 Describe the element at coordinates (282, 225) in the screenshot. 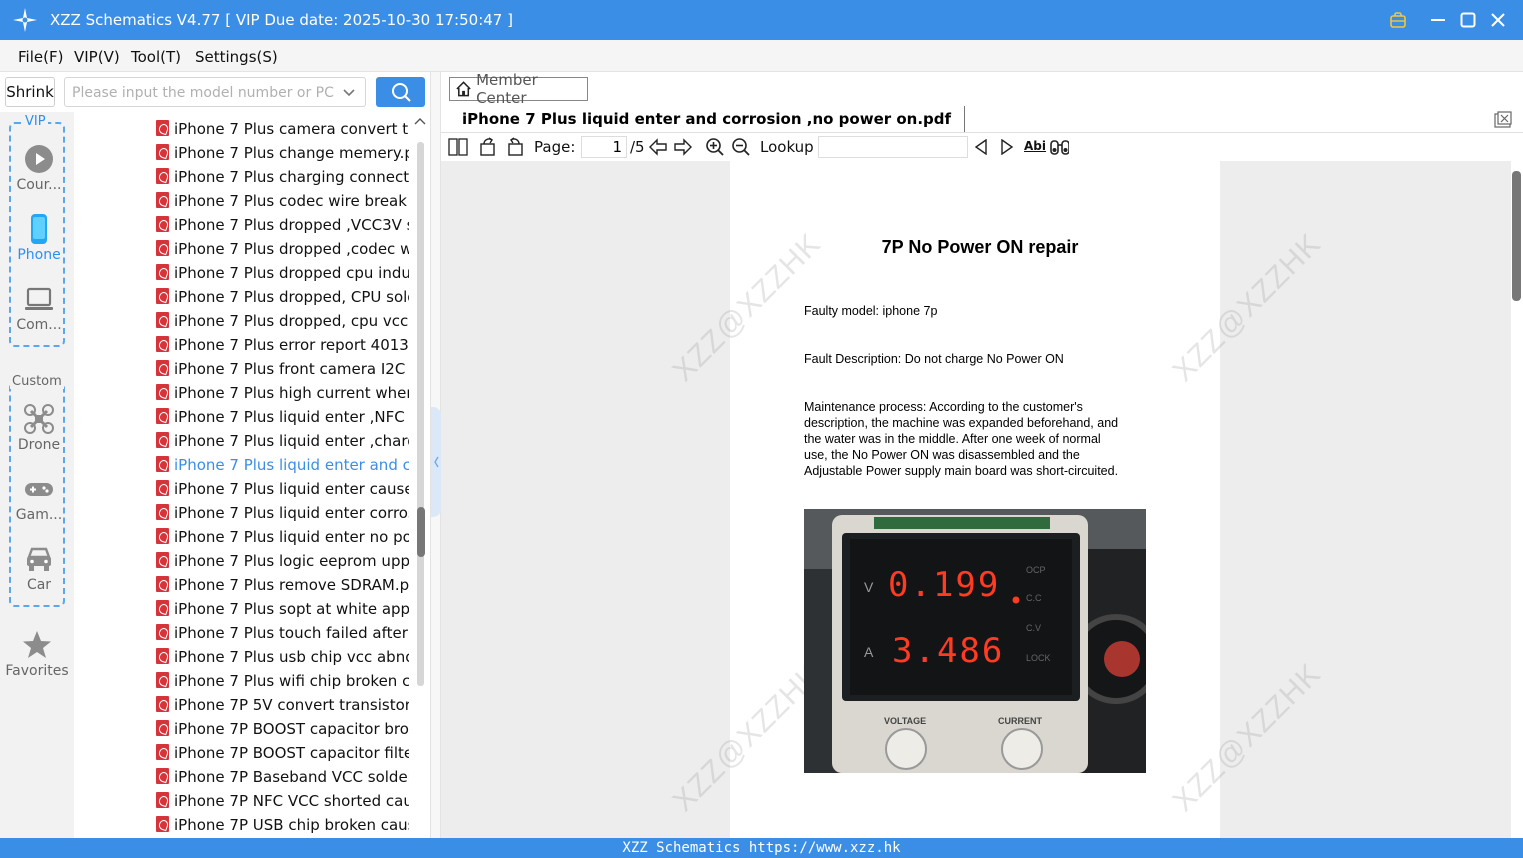

I see `file-list-item: iPhone 7 Plus dropped ,VCC3V sho` at that location.